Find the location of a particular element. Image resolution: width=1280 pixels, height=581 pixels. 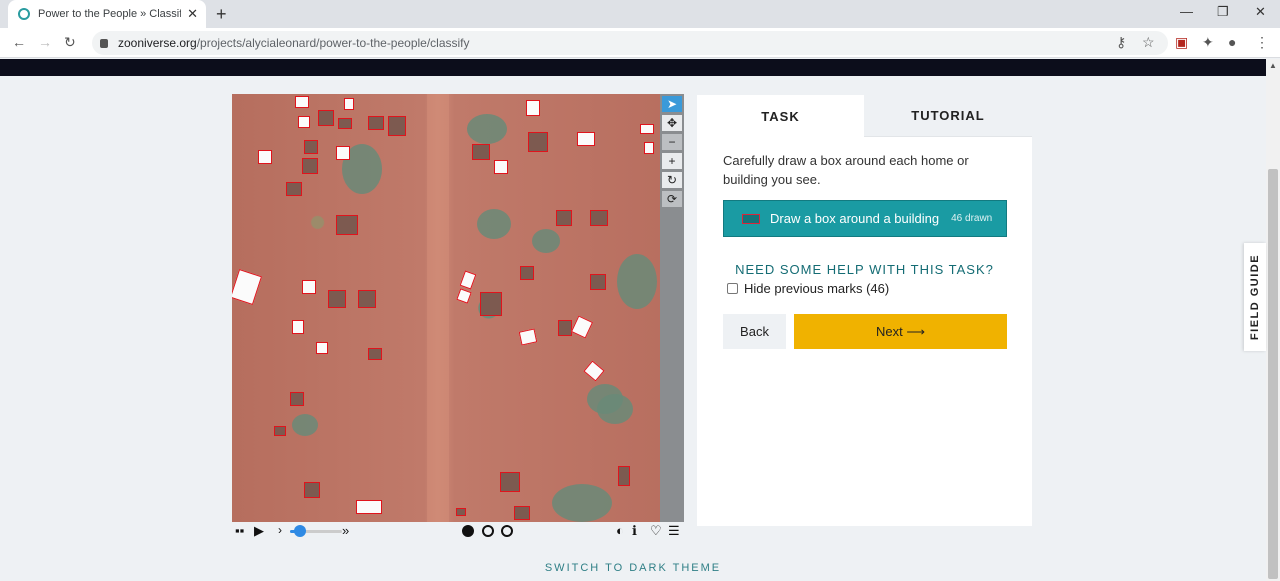

hide-marks-checkbox is located at coordinates (732, 288).